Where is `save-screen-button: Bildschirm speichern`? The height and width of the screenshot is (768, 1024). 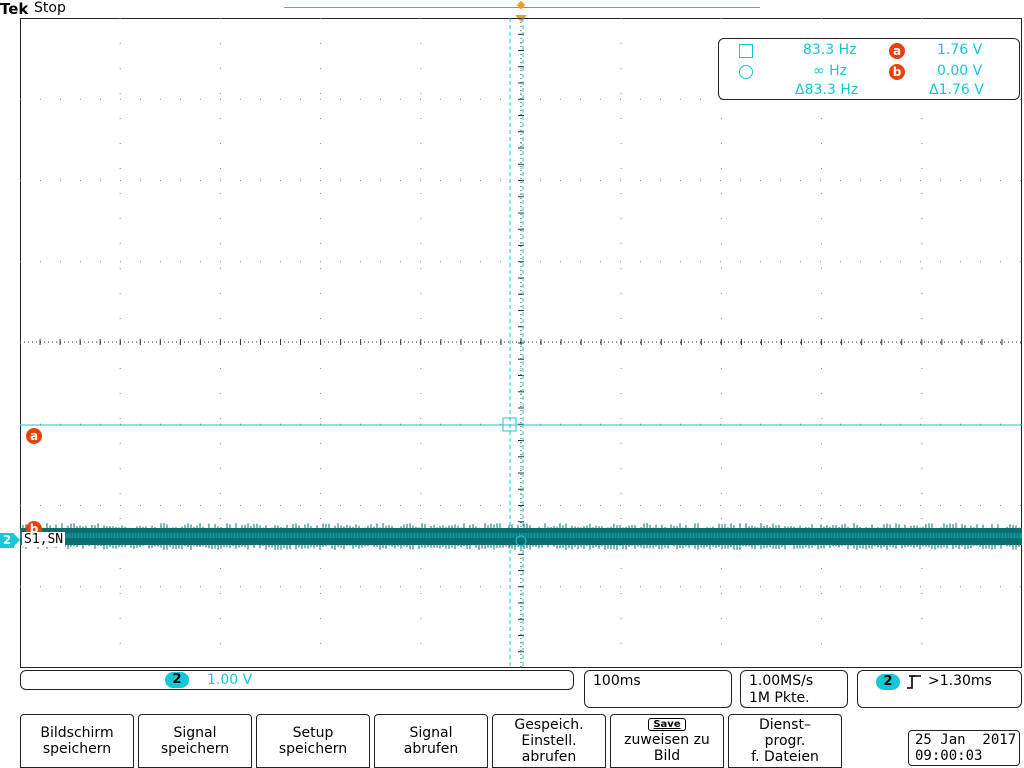
save-screen-button: Bildschirm speichern is located at coordinates (77, 741).